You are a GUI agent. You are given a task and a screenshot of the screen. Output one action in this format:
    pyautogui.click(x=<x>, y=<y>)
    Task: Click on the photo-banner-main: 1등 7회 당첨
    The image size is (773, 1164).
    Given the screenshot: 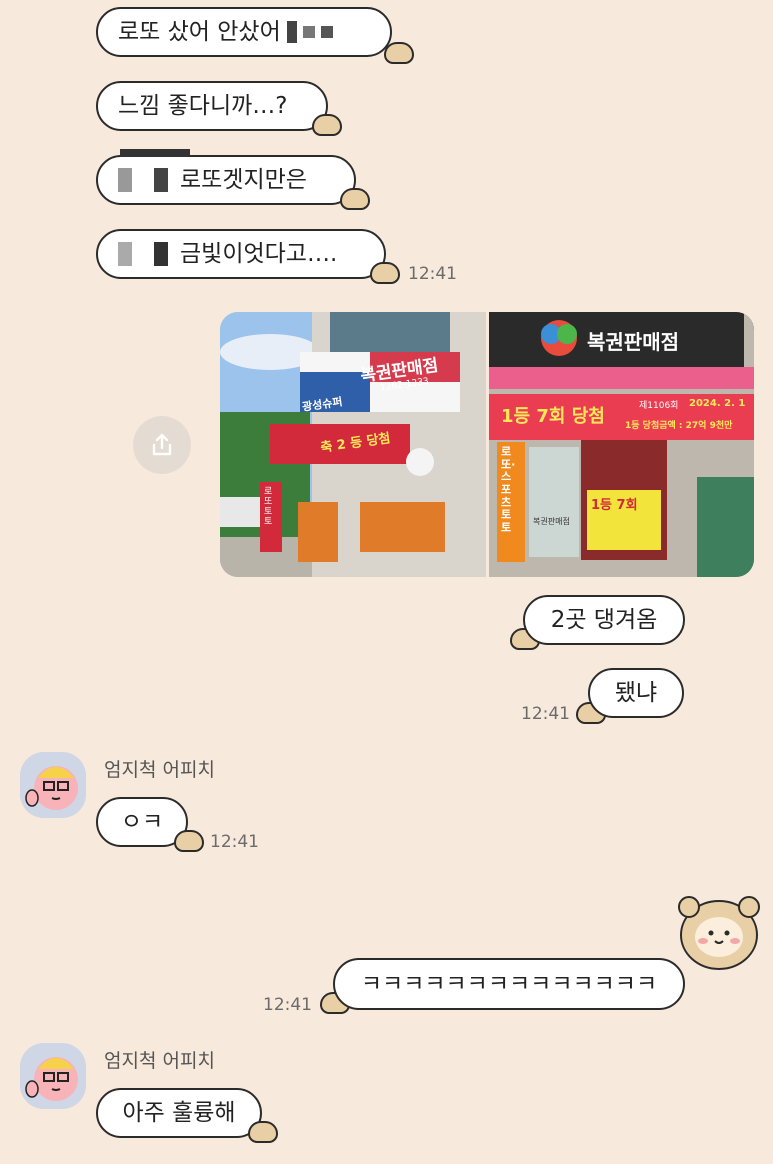 What is the action you would take?
    pyautogui.click(x=553, y=416)
    